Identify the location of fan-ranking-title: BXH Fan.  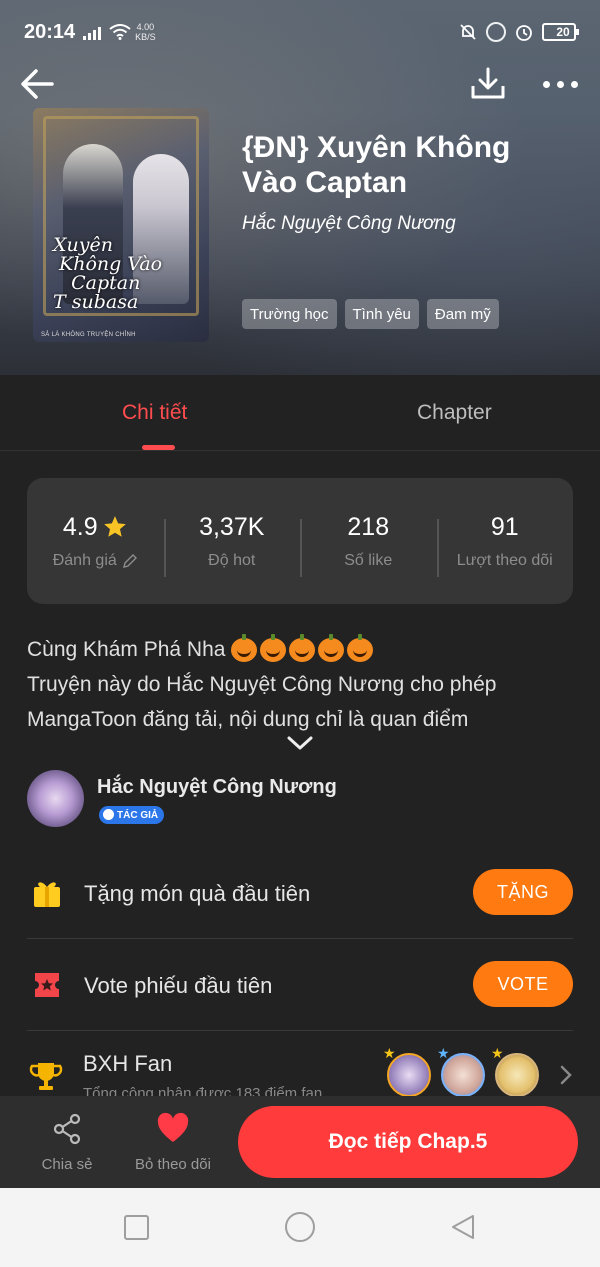
(128, 1063).